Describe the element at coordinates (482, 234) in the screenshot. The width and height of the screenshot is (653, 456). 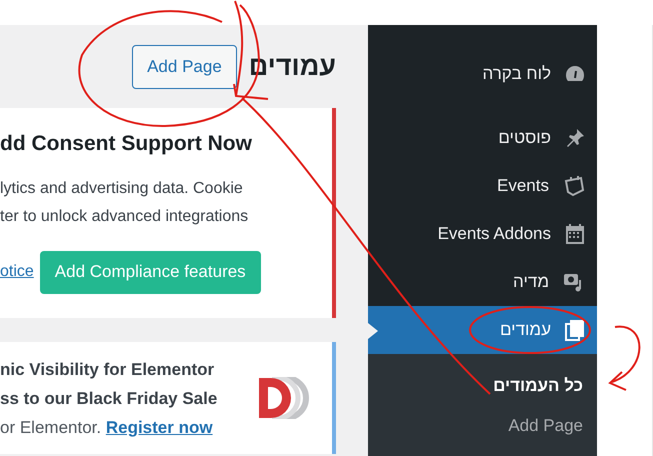
I see `sidebar-item: Events Addons` at that location.